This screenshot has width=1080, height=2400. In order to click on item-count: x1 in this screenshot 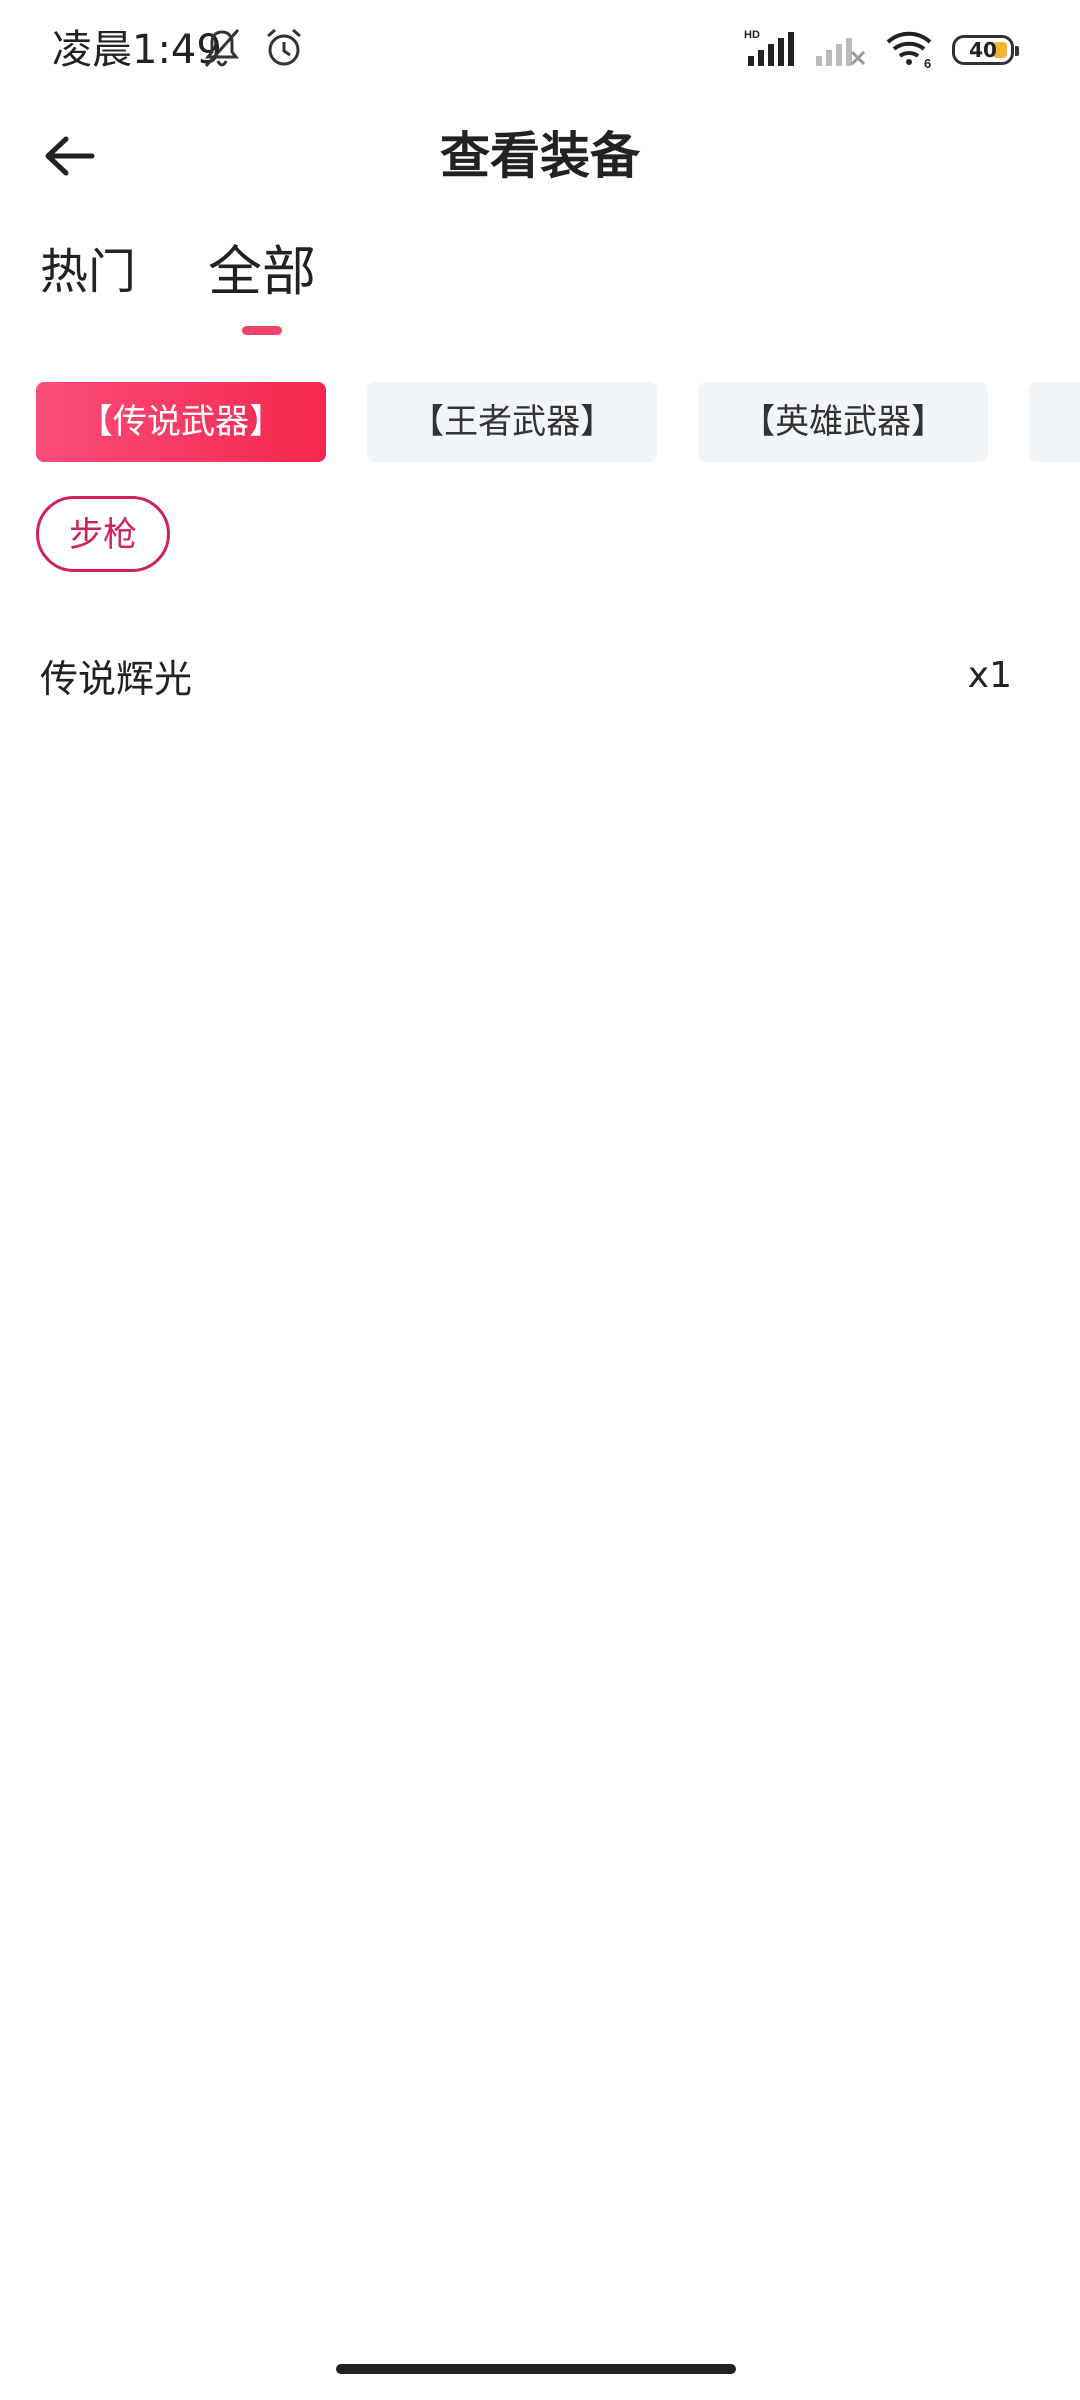, I will do `click(989, 675)`.